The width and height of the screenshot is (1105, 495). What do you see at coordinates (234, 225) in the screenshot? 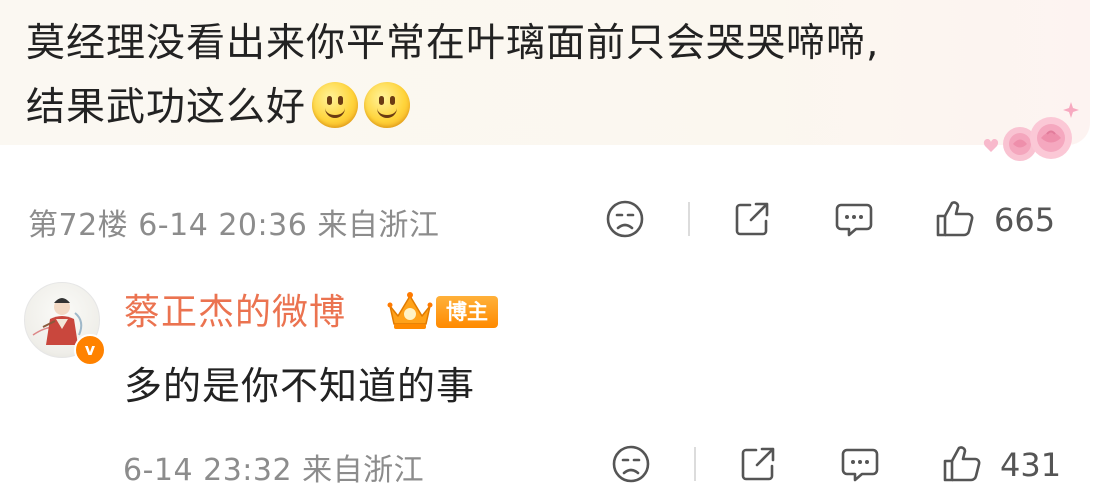
I see `comment-meta: 第72楼 6-14 20:36 来自浙江` at bounding box center [234, 225].